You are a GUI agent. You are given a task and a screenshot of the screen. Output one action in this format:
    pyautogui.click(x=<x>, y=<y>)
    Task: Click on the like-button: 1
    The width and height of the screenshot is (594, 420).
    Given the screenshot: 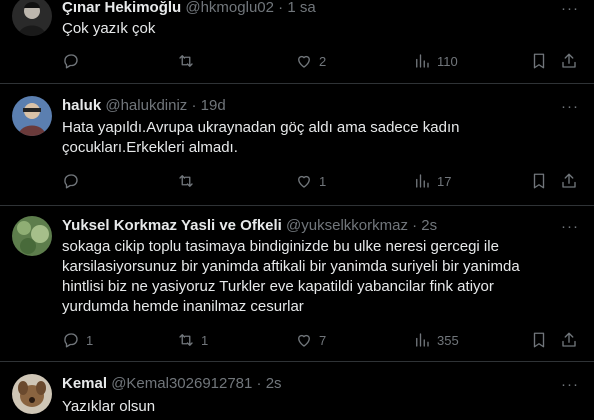 What is the action you would take?
    pyautogui.click(x=310, y=181)
    